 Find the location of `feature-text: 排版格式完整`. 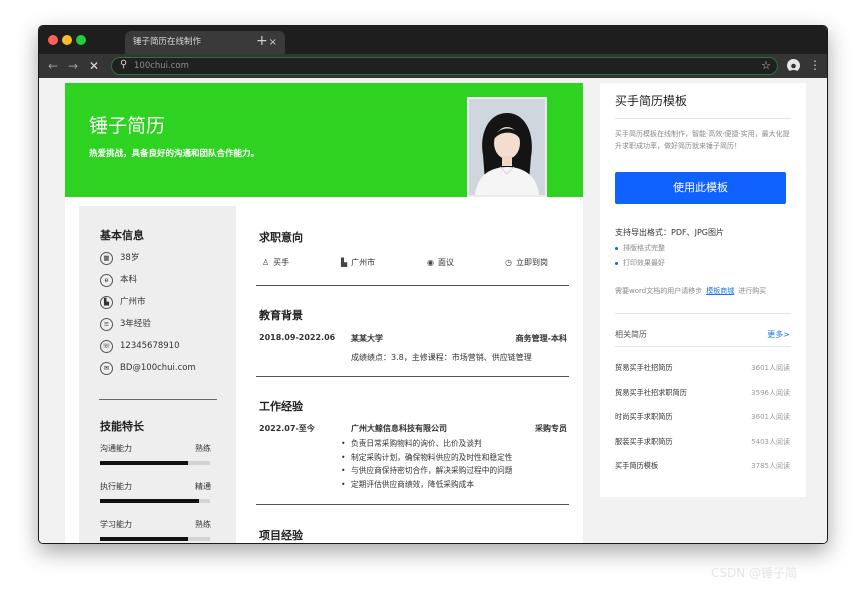

feature-text: 排版格式完整 is located at coordinates (644, 248).